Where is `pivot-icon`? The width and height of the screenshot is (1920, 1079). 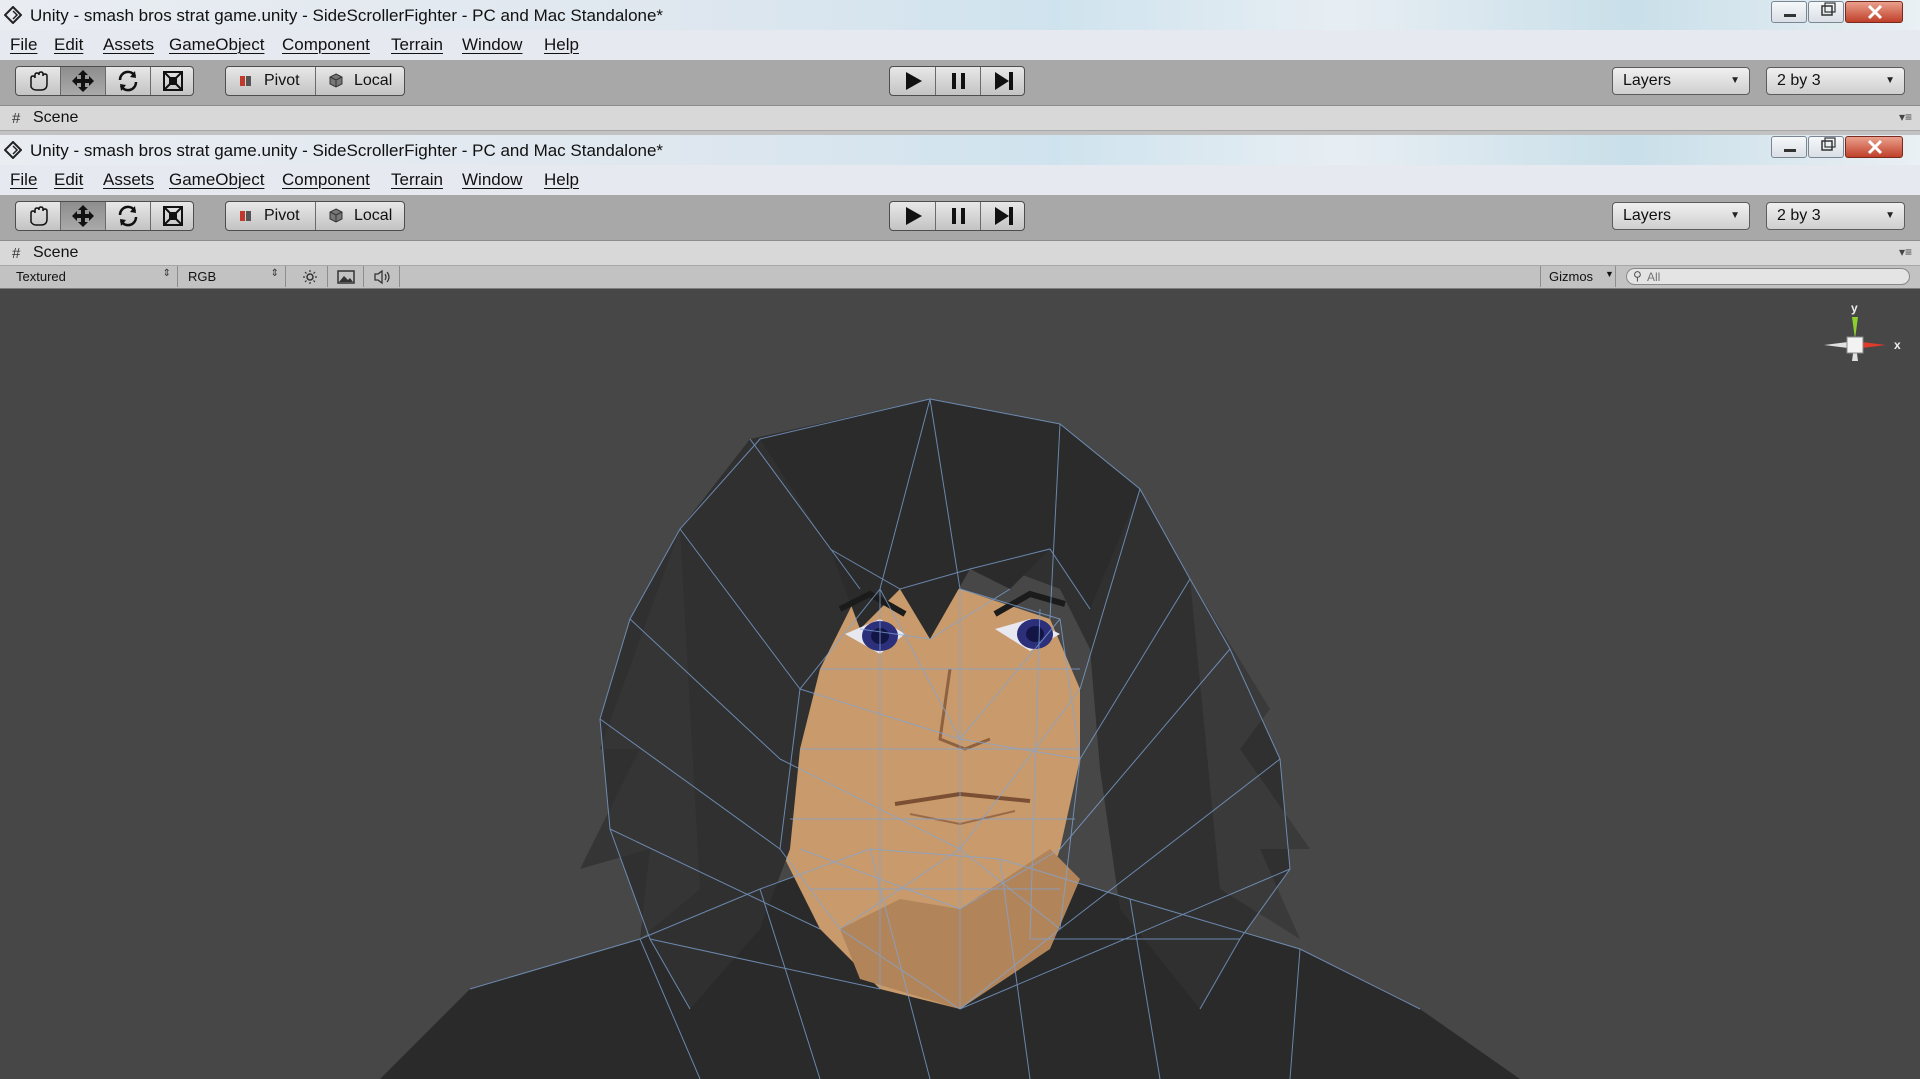 pivot-icon is located at coordinates (245, 81).